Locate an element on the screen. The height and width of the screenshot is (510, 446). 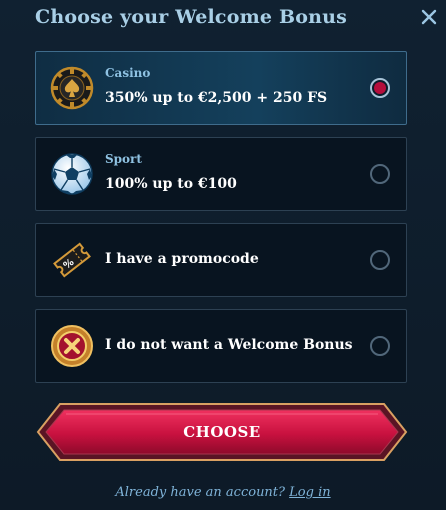
bonus-option-no-bonus: I do not want a Welcome Bonus is located at coordinates (221, 346).